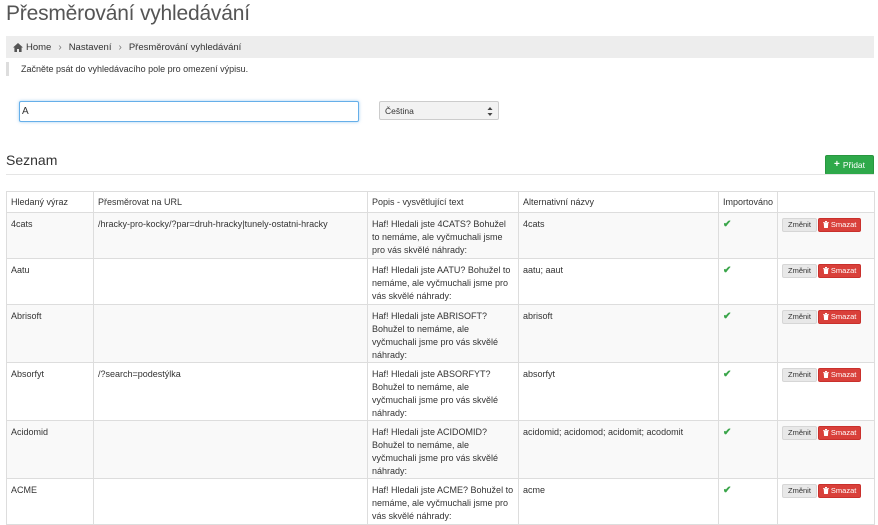 This screenshot has height=525, width=878. I want to click on language-select: Čeština, so click(439, 110).